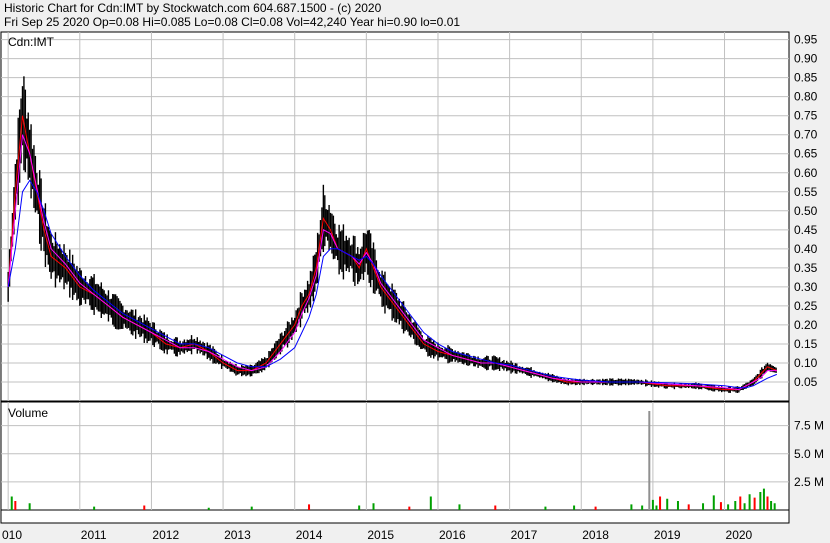 The height and width of the screenshot is (543, 830). I want to click on y-tick-label: 0.25, so click(806, 306).